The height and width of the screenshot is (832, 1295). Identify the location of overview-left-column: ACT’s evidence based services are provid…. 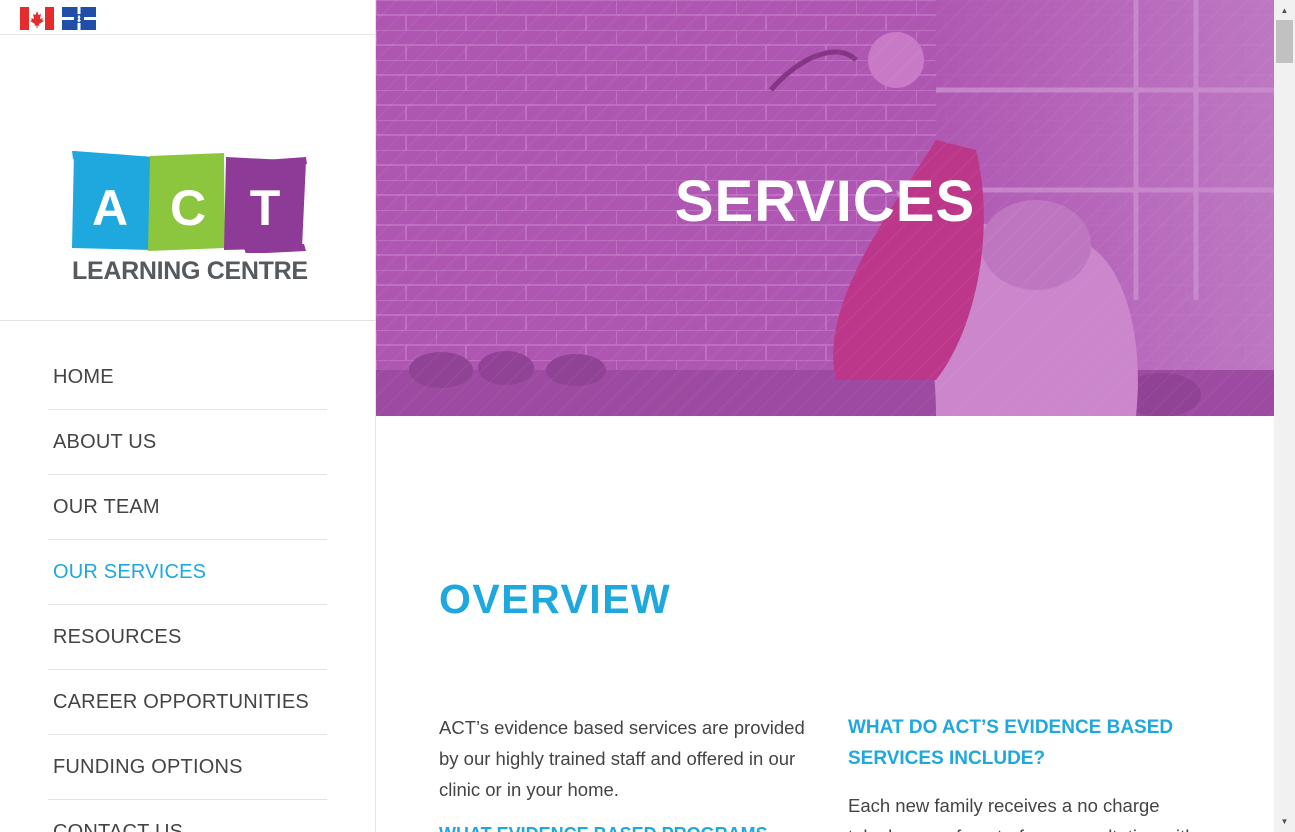
(624, 772).